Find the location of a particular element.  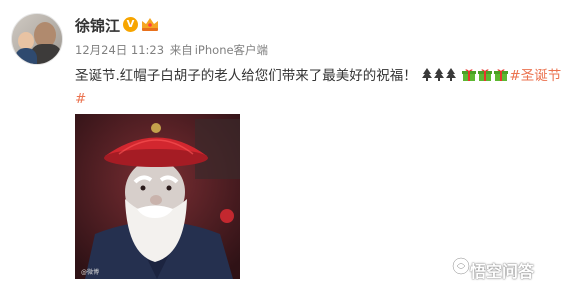

vip-crown-icon is located at coordinates (150, 24).